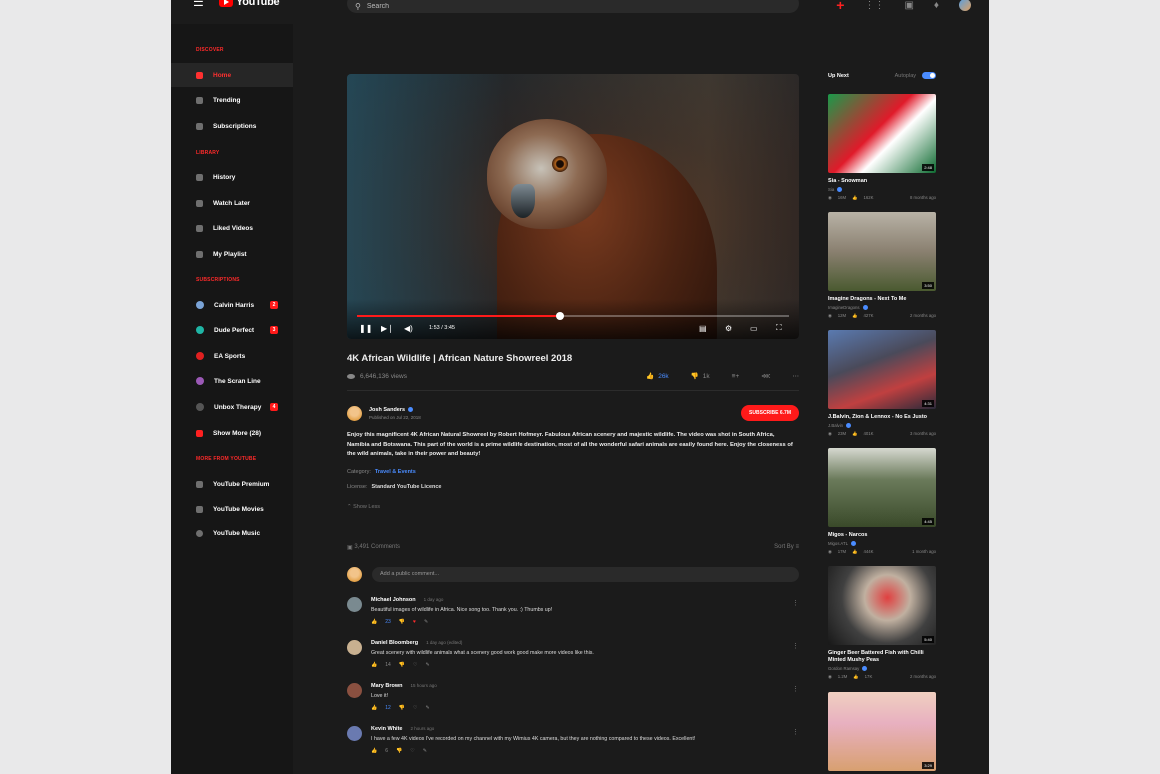 The image size is (1160, 774). Describe the element at coordinates (408, 328) in the screenshot. I see `volume-icon: ◀)` at that location.